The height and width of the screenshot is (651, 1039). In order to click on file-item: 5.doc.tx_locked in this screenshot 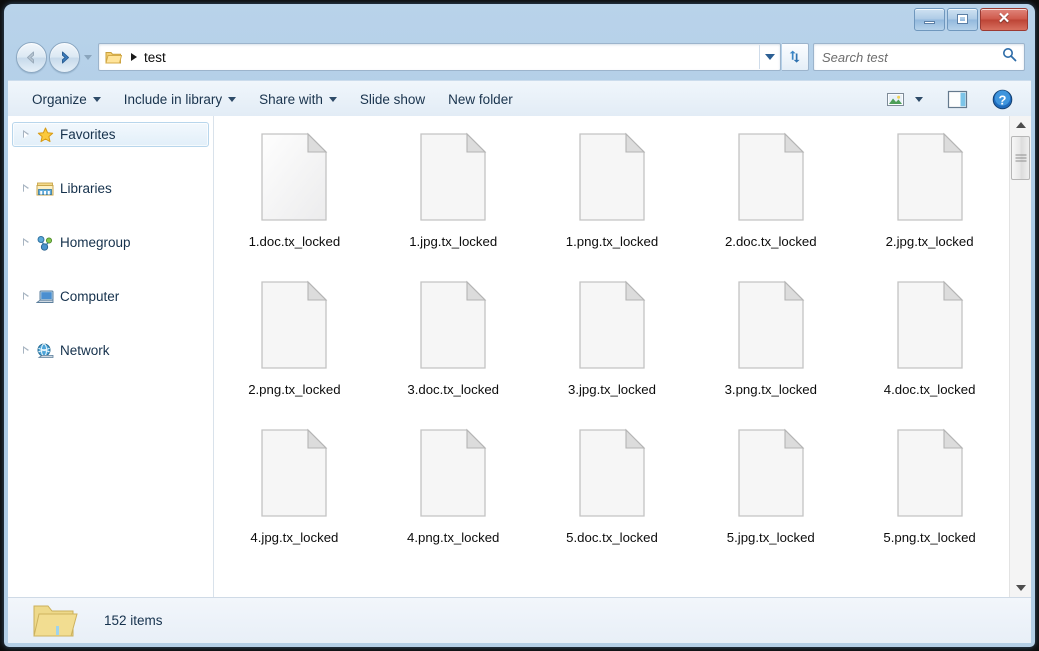, I will do `click(612, 498)`.